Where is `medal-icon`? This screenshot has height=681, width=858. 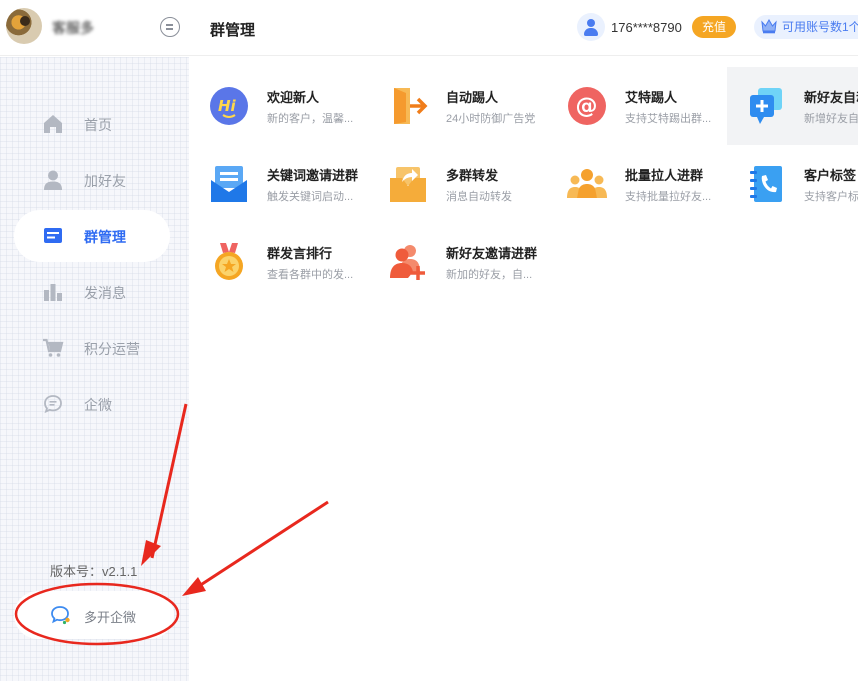 medal-icon is located at coordinates (229, 261).